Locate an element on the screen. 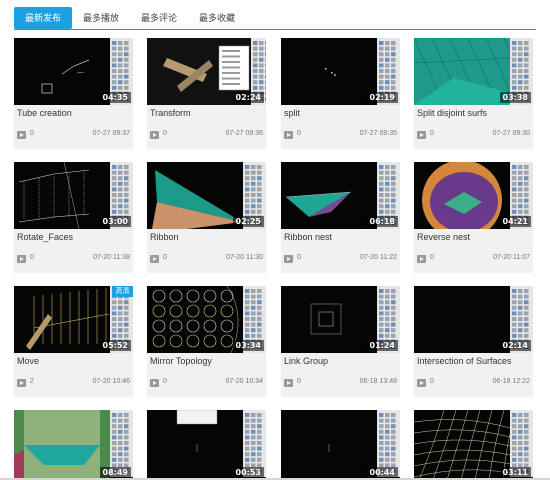 Image resolution: width=550 pixels, height=480 pixels. video-card: 04:21 Reverse nest 0 07-20 11:07 is located at coordinates (473, 217).